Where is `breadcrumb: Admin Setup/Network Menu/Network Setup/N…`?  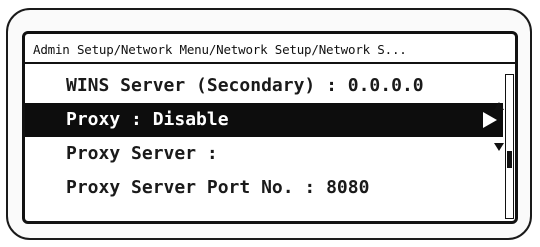
breadcrumb: Admin Setup/Network Menu/Network Setup/N… is located at coordinates (220, 49).